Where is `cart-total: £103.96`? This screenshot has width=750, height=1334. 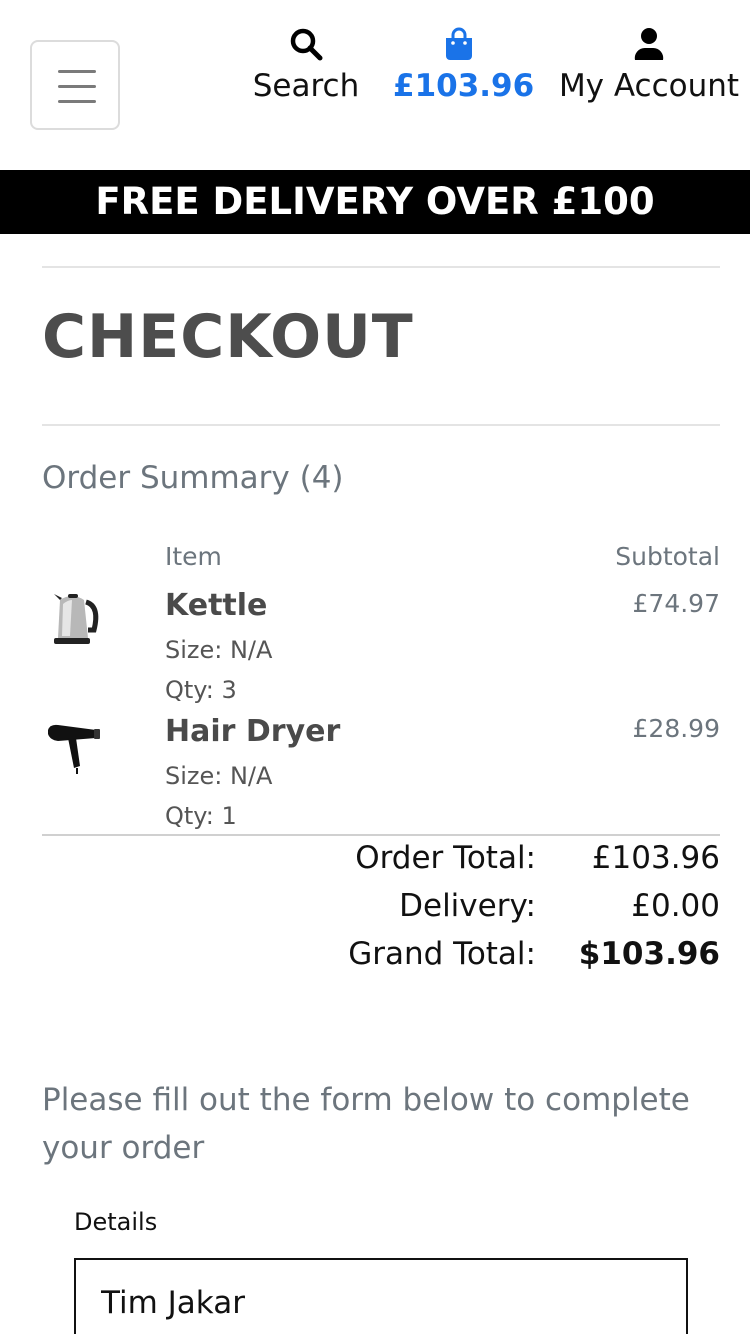 cart-total: £103.96 is located at coordinates (464, 86).